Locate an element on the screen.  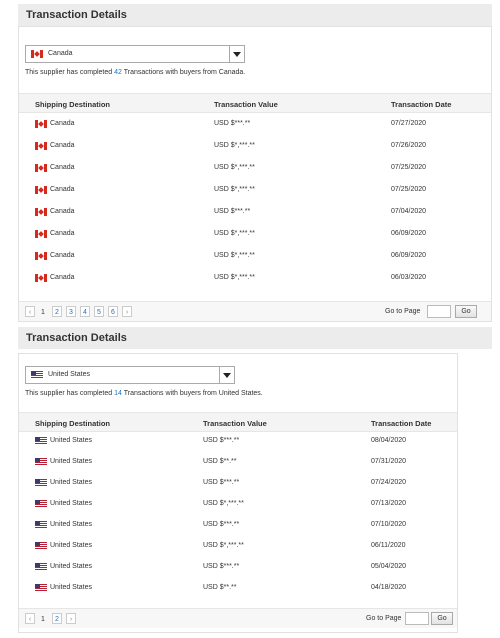
table-row: United States USD $***.** 05/04/2020 is located at coordinates (238, 567).